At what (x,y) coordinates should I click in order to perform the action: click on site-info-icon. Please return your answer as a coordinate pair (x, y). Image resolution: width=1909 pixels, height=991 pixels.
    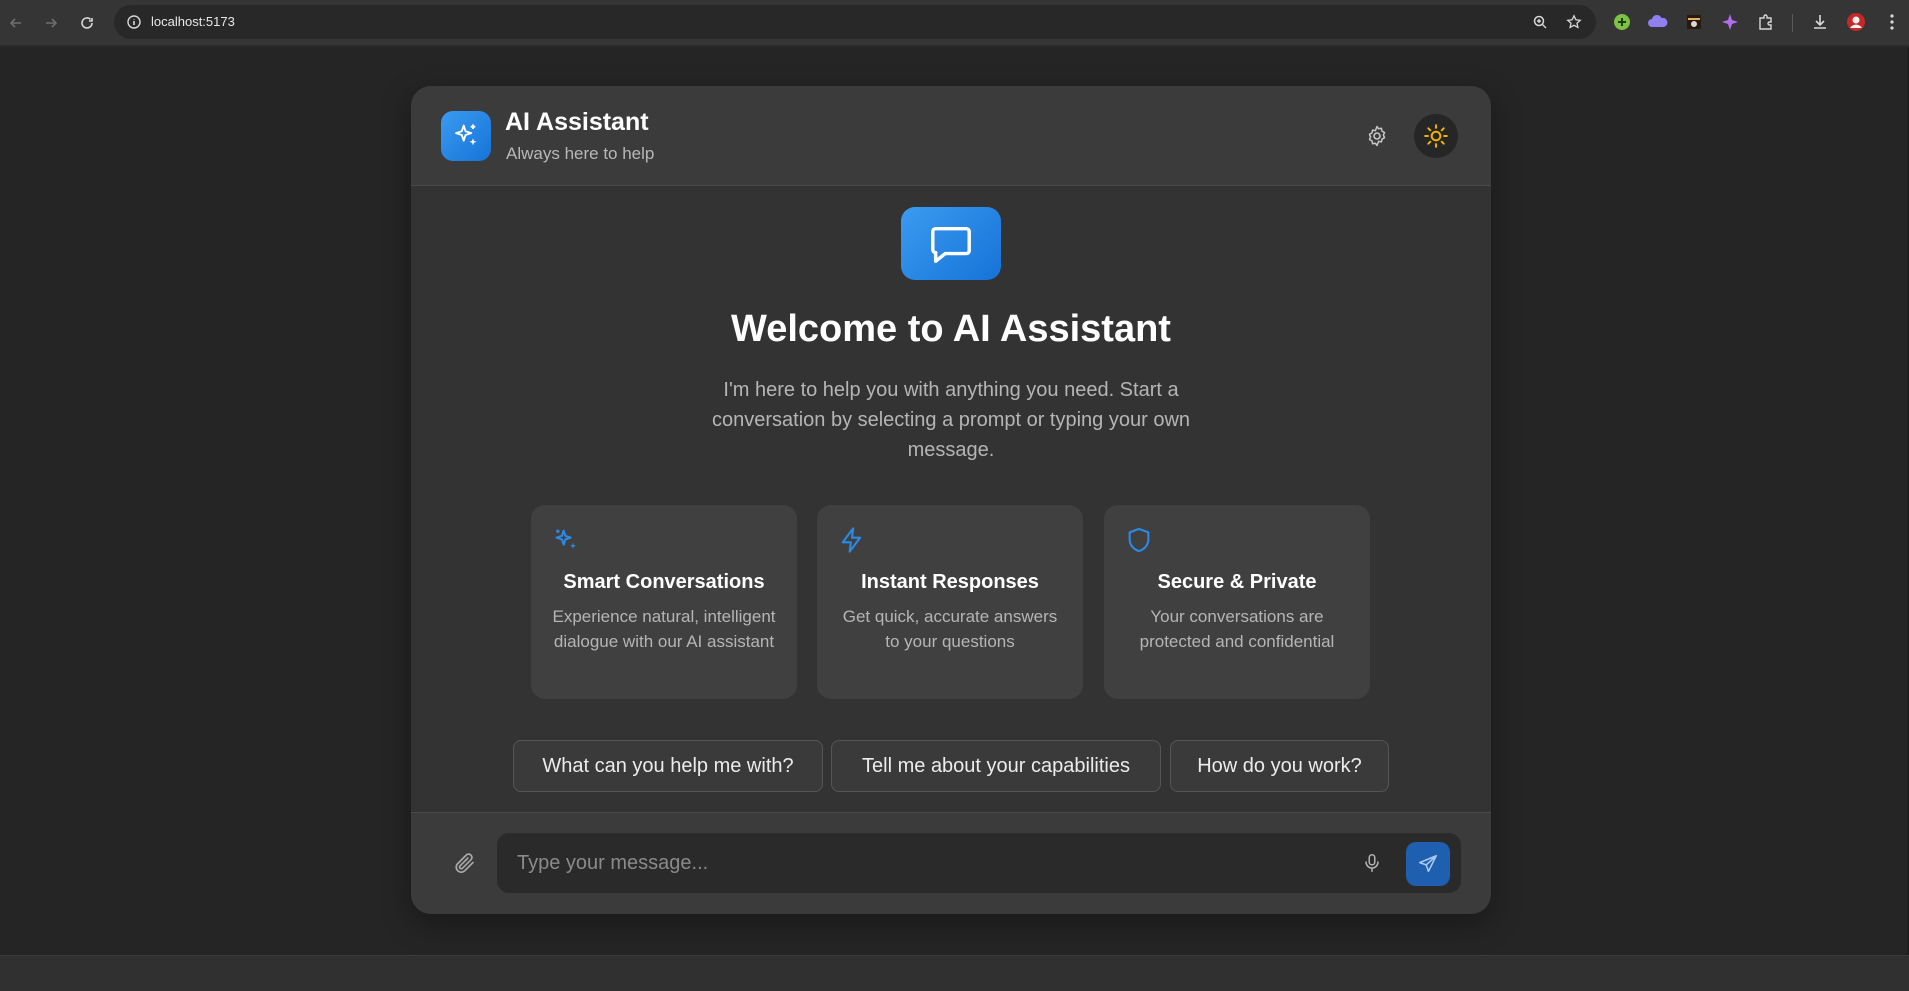
    Looking at the image, I should click on (134, 22).